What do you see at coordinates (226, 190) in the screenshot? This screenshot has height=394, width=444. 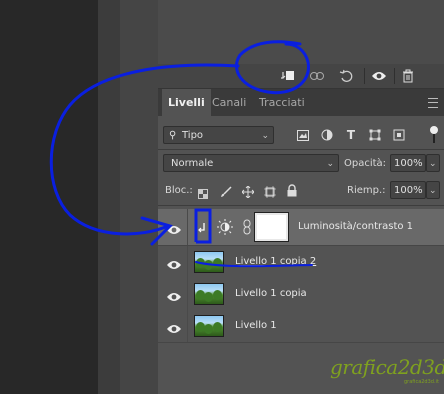 I see `lock-pixels-icon` at bounding box center [226, 190].